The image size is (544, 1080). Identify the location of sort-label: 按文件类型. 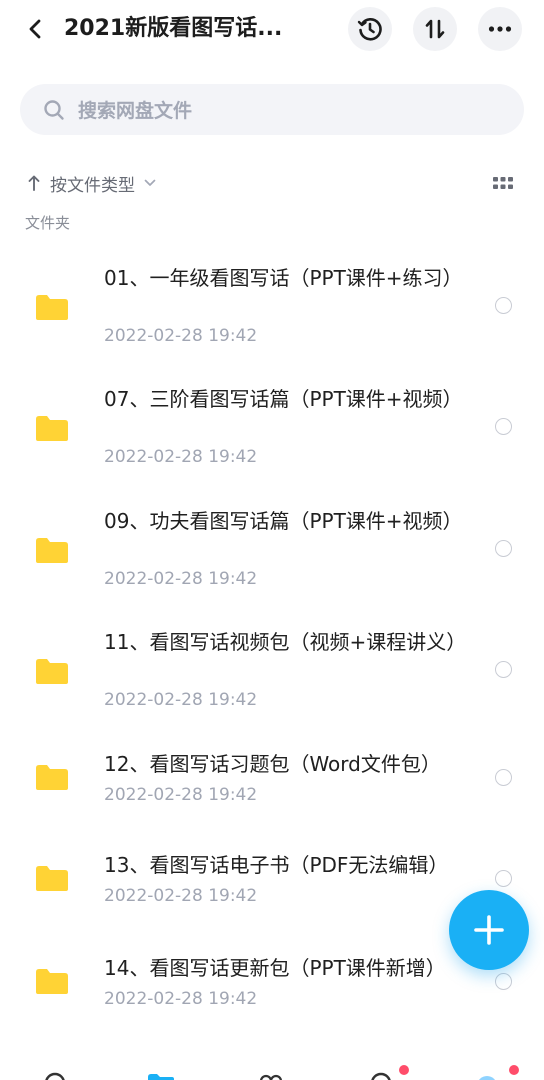
(92, 185).